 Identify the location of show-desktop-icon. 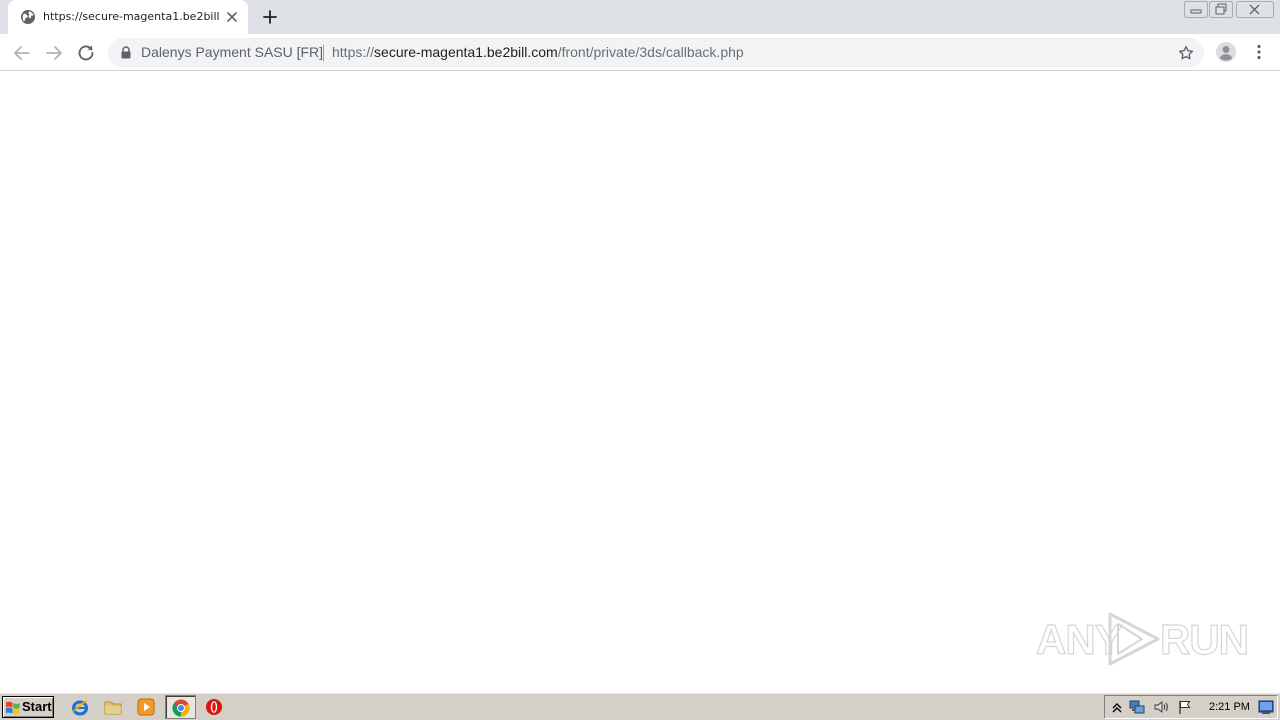
(1266, 707).